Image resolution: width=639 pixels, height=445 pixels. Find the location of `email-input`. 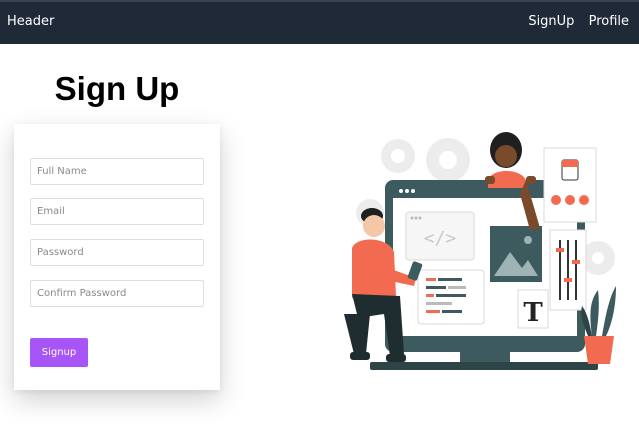

email-input is located at coordinates (117, 211).